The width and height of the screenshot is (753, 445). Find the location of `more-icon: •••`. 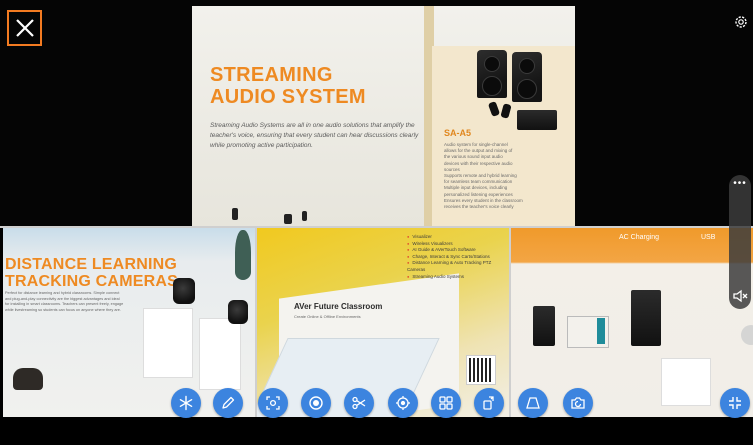

more-icon: ••• is located at coordinates (740, 183).